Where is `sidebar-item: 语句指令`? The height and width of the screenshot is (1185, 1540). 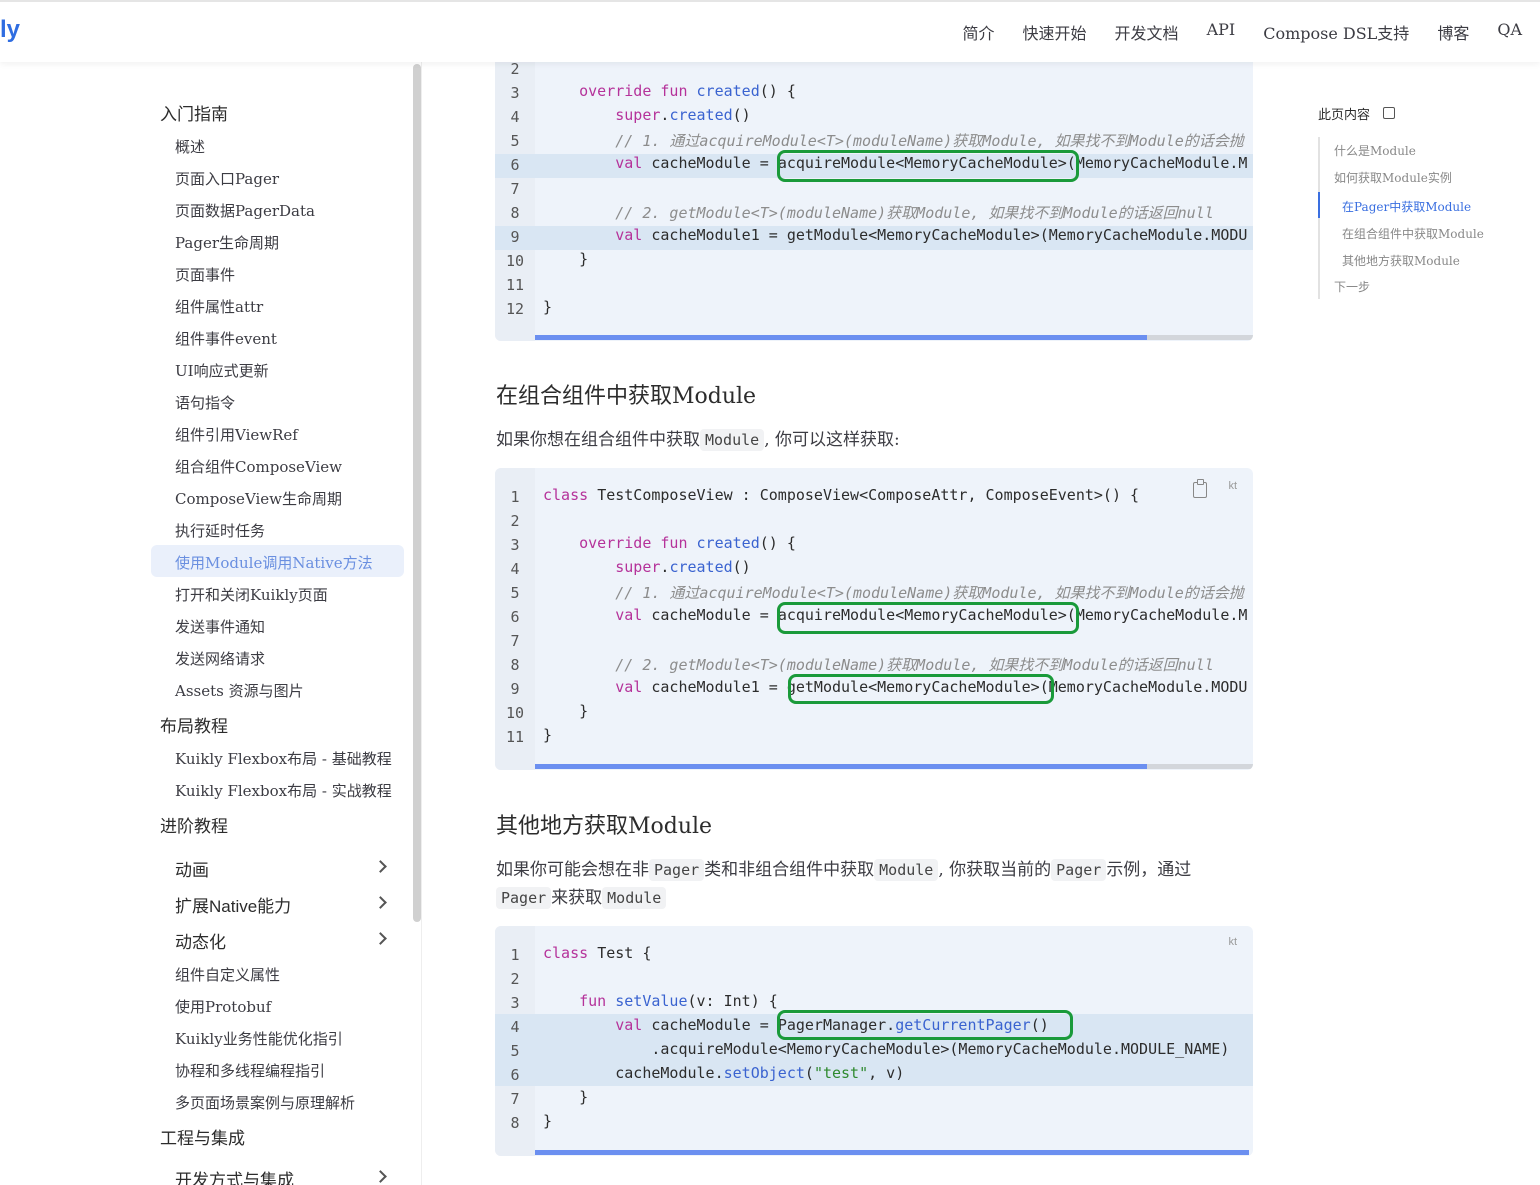 sidebar-item: 语句指令 is located at coordinates (205, 402).